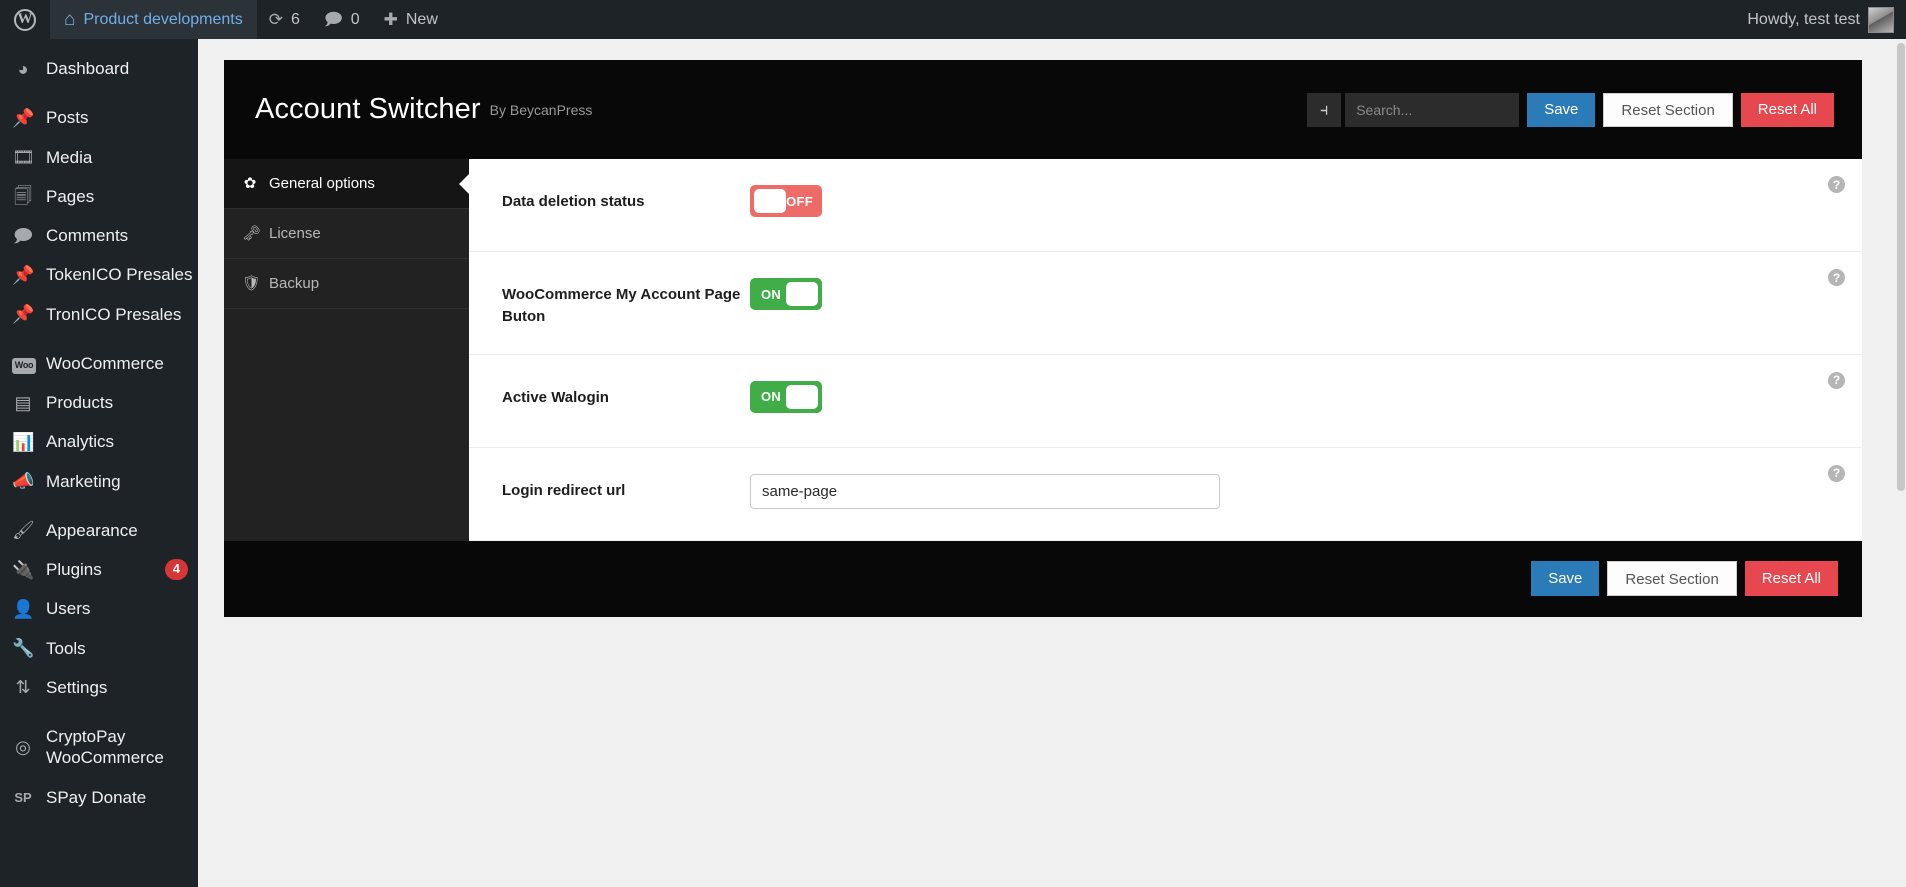  What do you see at coordinates (66, 648) in the screenshot?
I see `sidebar-item-label: Tools` at bounding box center [66, 648].